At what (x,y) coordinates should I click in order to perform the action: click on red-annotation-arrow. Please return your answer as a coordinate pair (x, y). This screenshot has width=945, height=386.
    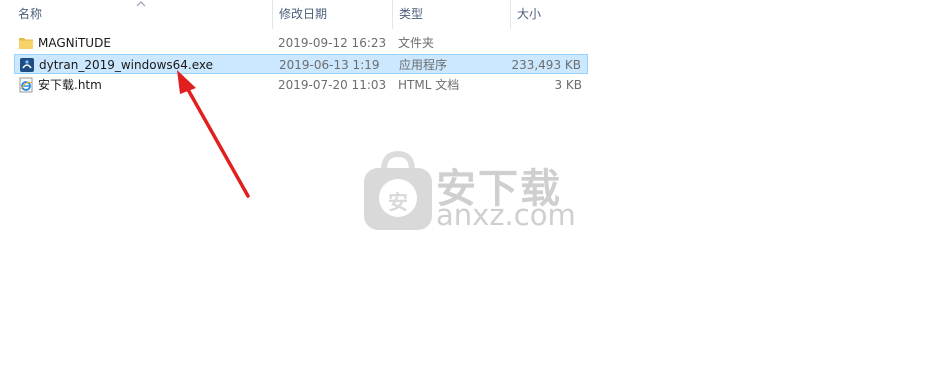
    Looking at the image, I should click on (213, 134).